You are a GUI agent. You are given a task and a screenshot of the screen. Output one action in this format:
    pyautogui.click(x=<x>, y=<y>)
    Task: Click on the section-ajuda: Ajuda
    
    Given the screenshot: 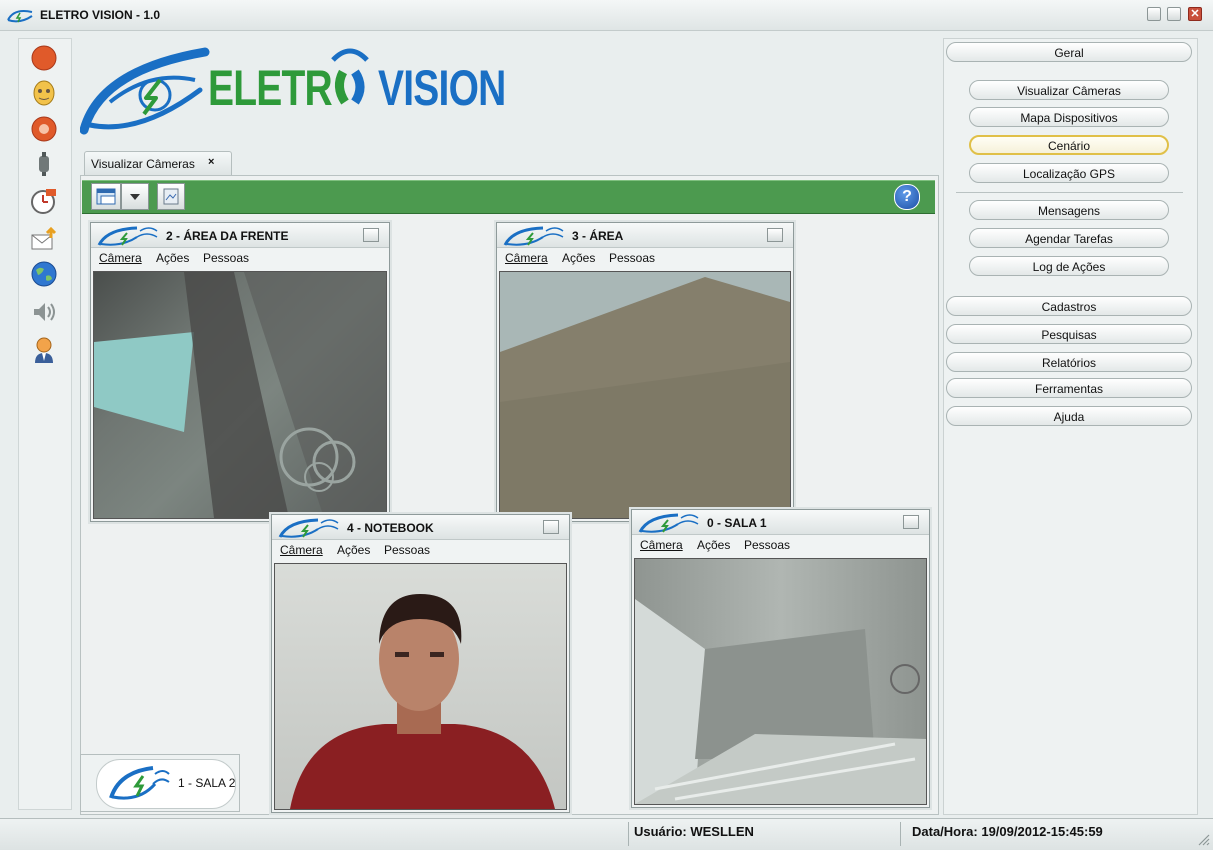 What is the action you would take?
    pyautogui.click(x=1069, y=416)
    